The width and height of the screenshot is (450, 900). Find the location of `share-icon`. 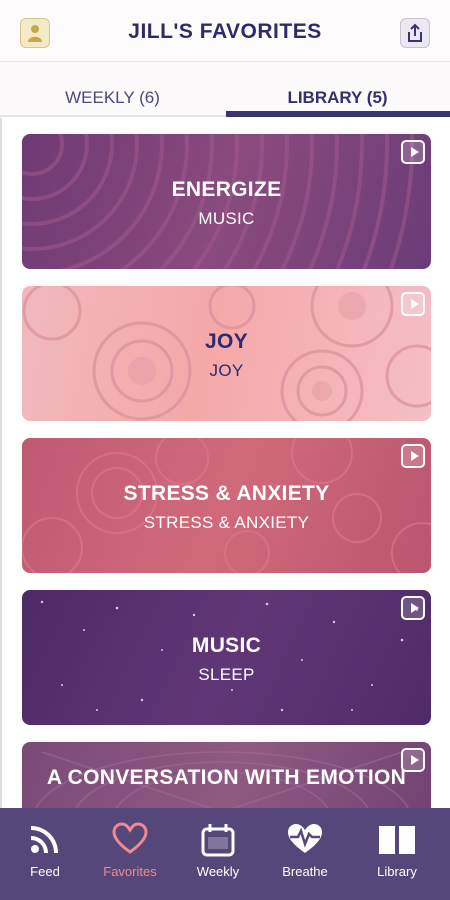

share-icon is located at coordinates (415, 32).